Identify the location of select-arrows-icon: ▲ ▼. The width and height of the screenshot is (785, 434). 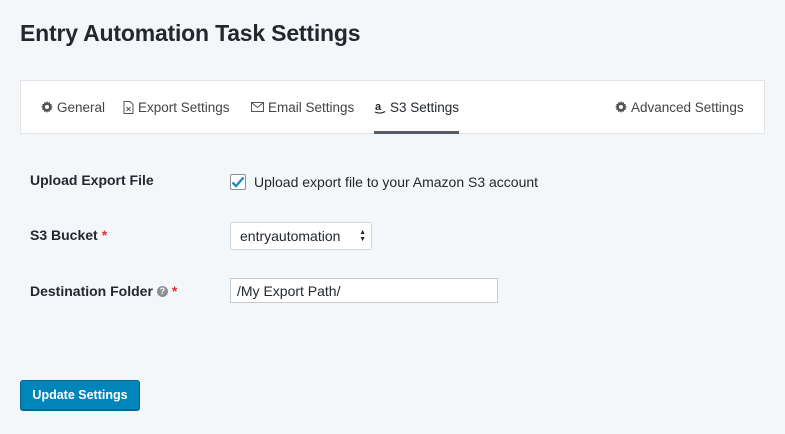
(362, 236).